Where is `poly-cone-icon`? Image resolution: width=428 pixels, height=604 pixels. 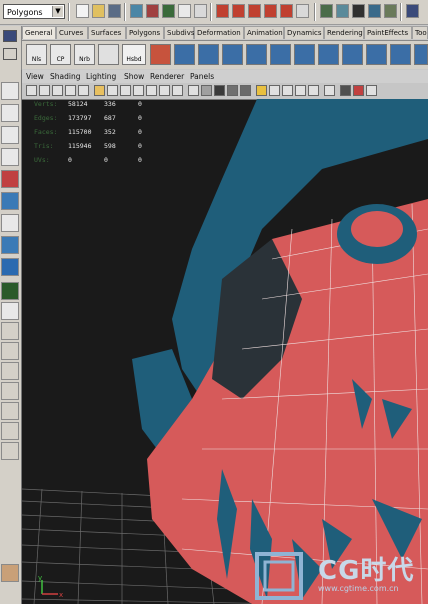 poly-cone-icon is located at coordinates (280, 54).